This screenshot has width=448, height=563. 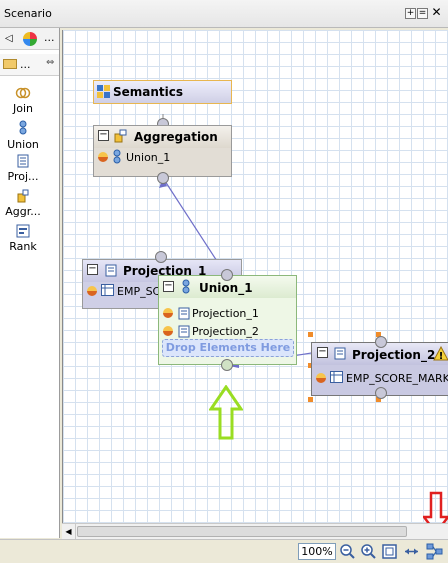 What do you see at coordinates (226, 412) in the screenshot?
I see `green-arrow-annotation` at bounding box center [226, 412].